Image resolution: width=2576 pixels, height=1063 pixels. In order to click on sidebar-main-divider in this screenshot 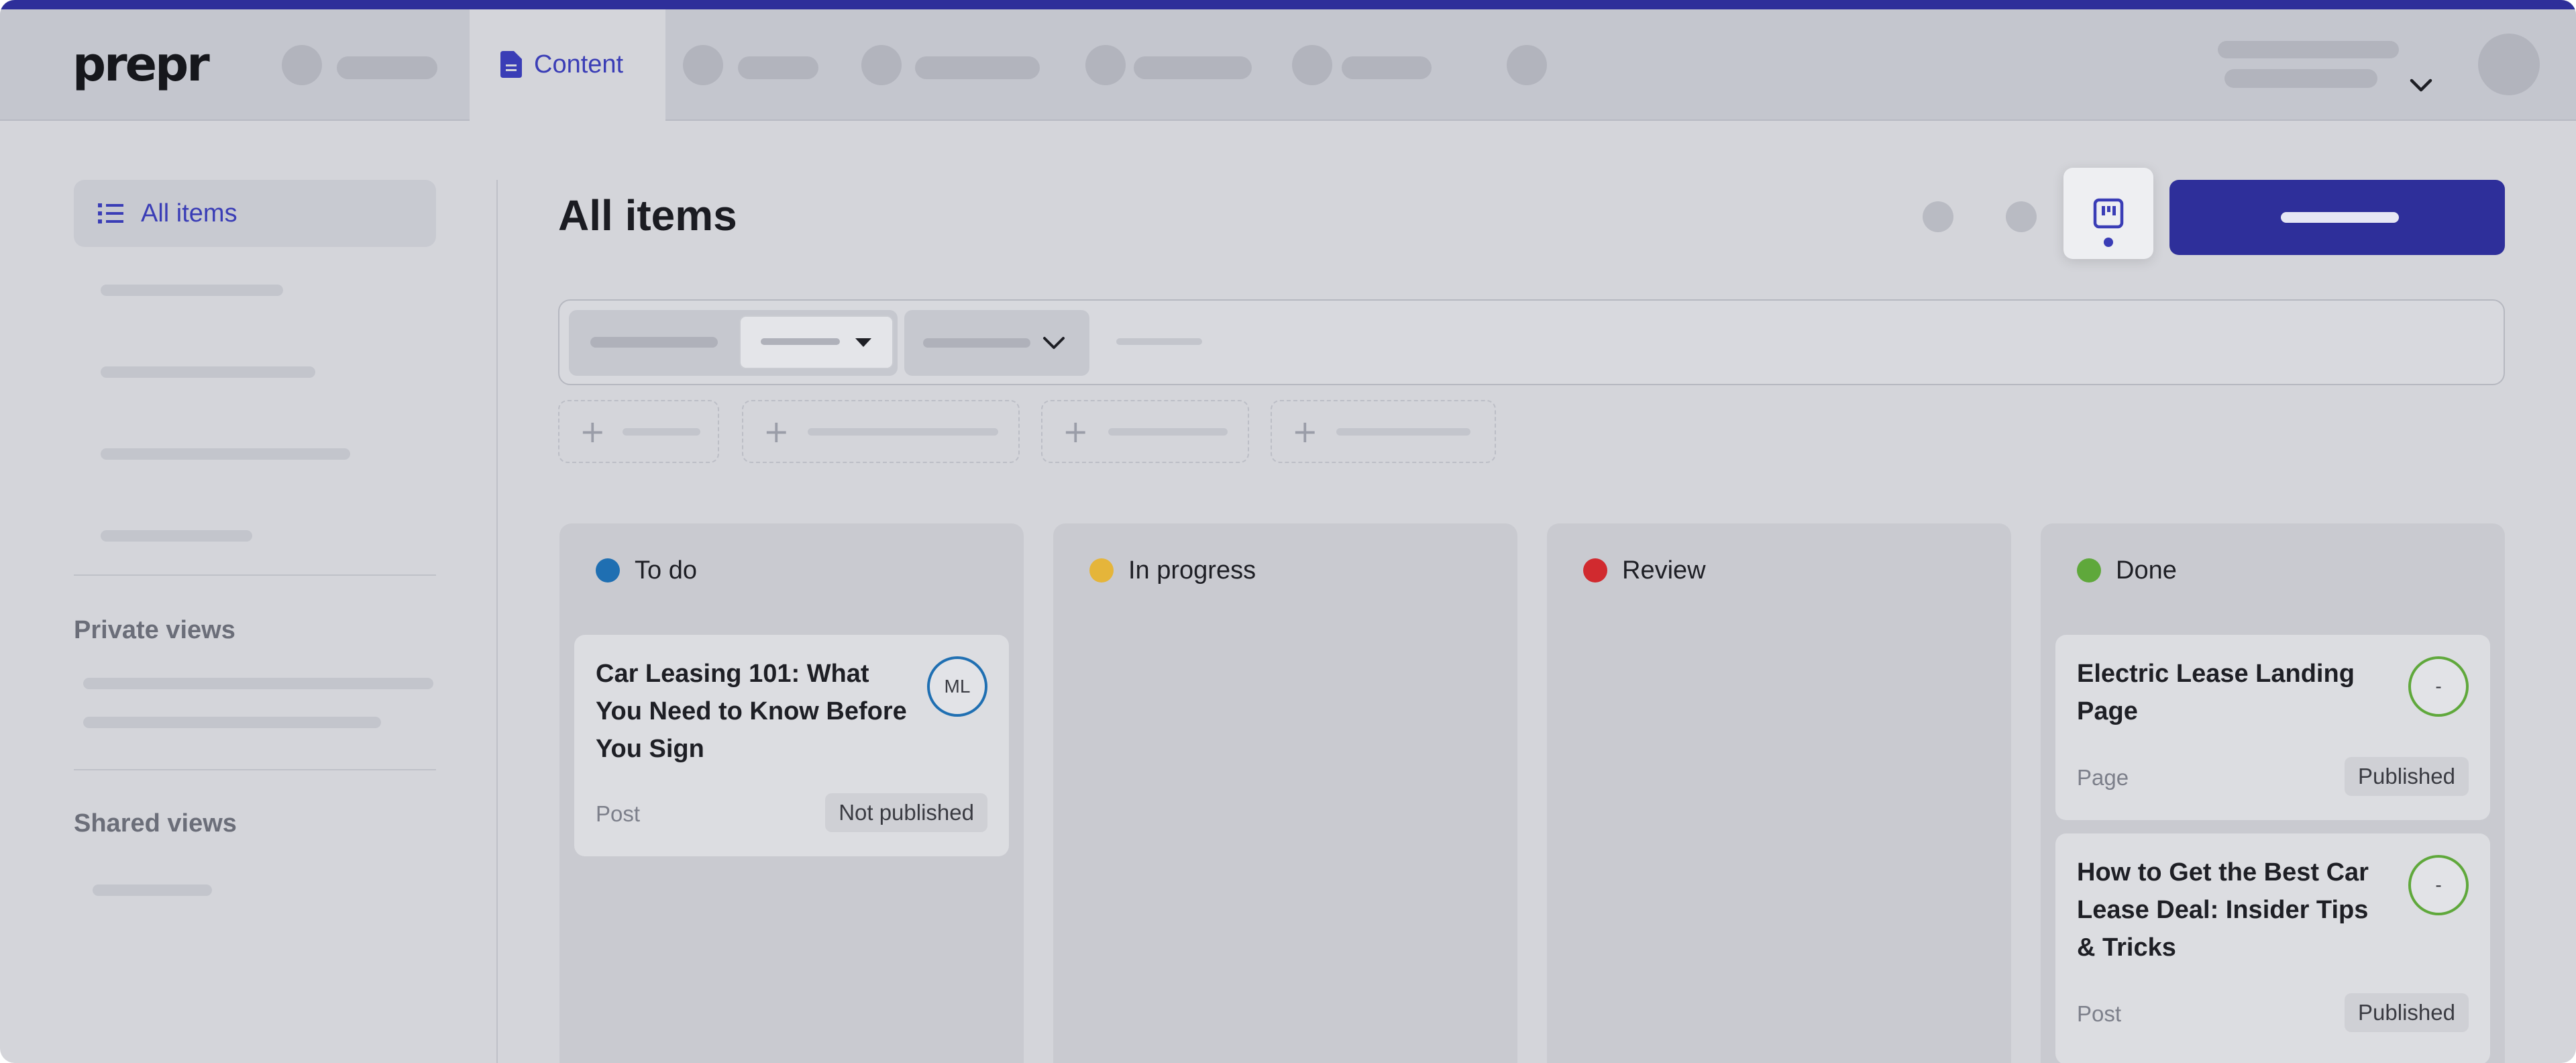, I will do `click(497, 621)`.